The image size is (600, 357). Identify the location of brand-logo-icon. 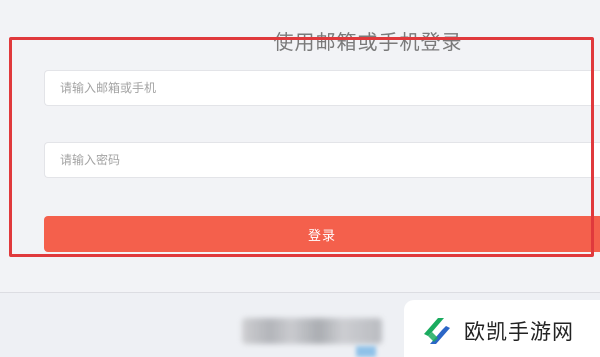
(437, 331).